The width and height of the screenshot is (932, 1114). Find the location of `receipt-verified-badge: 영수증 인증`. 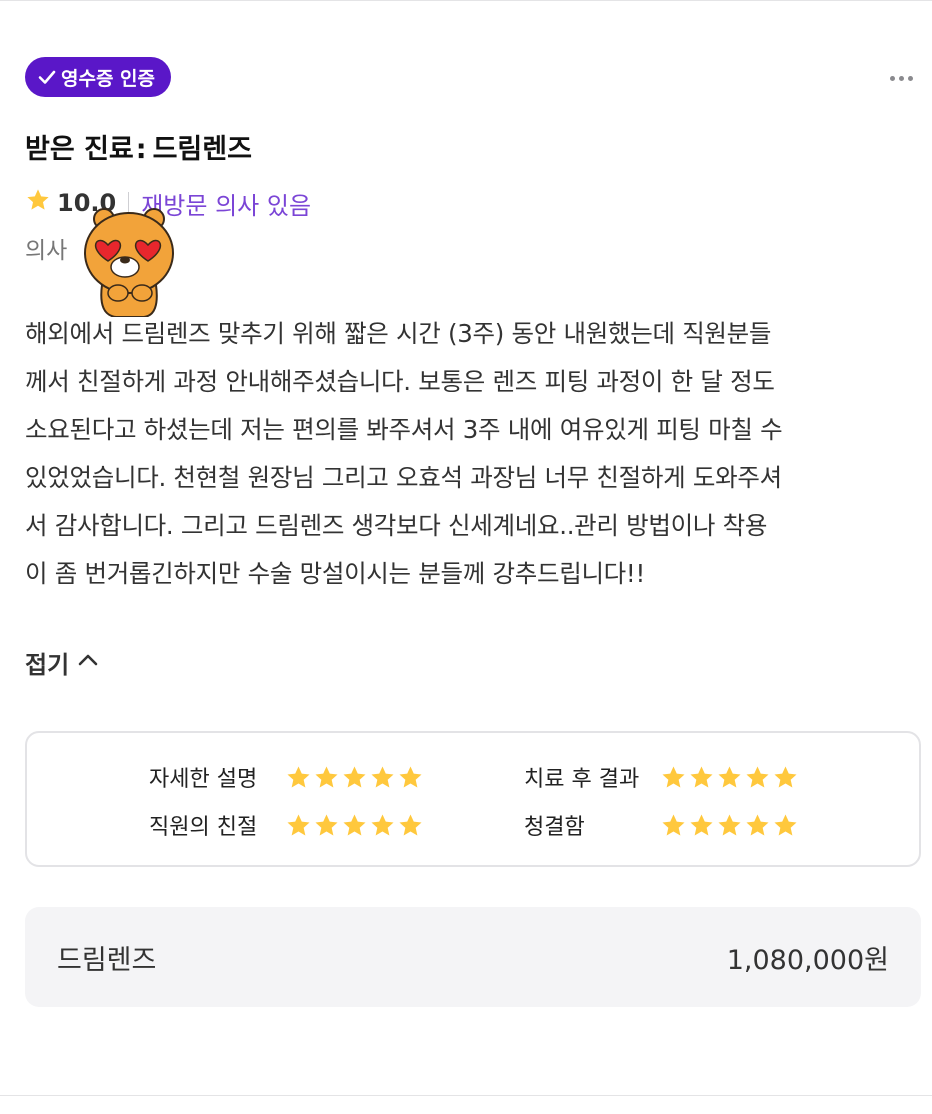

receipt-verified-badge: 영수증 인증 is located at coordinates (98, 77).